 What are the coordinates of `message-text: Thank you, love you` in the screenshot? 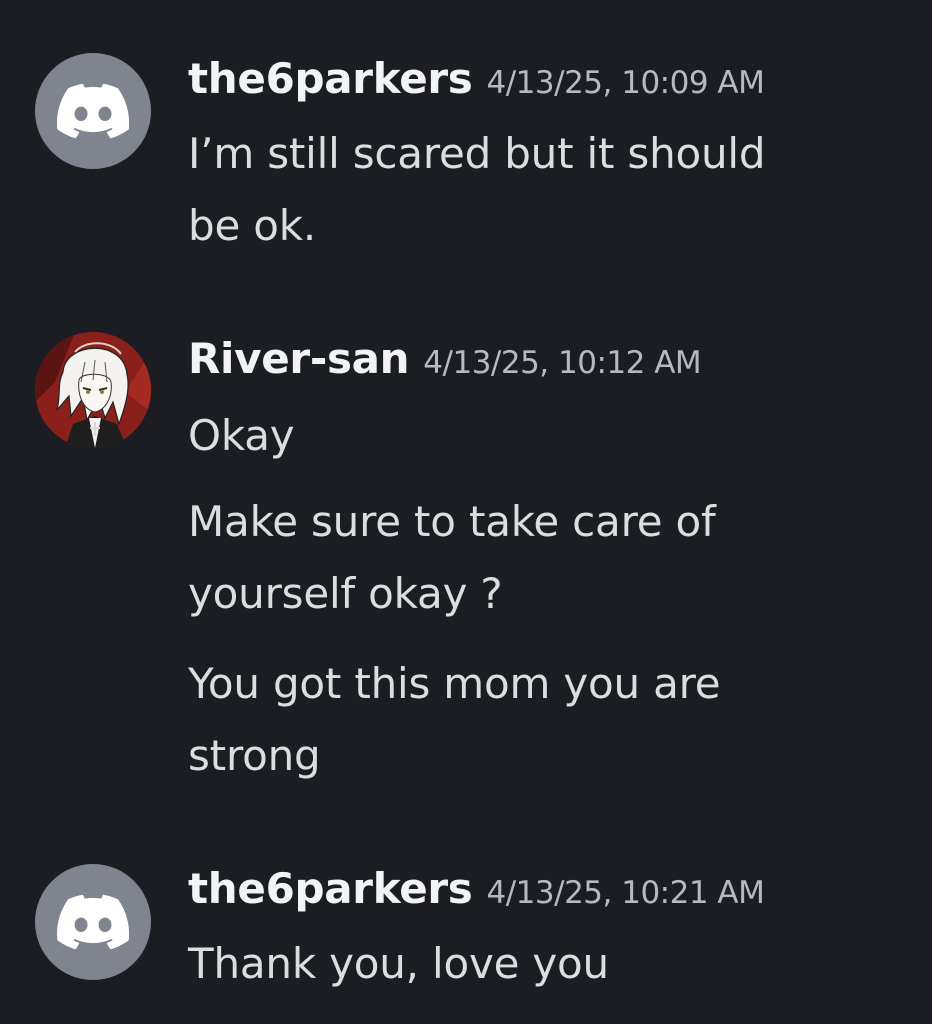 It's located at (398, 963).